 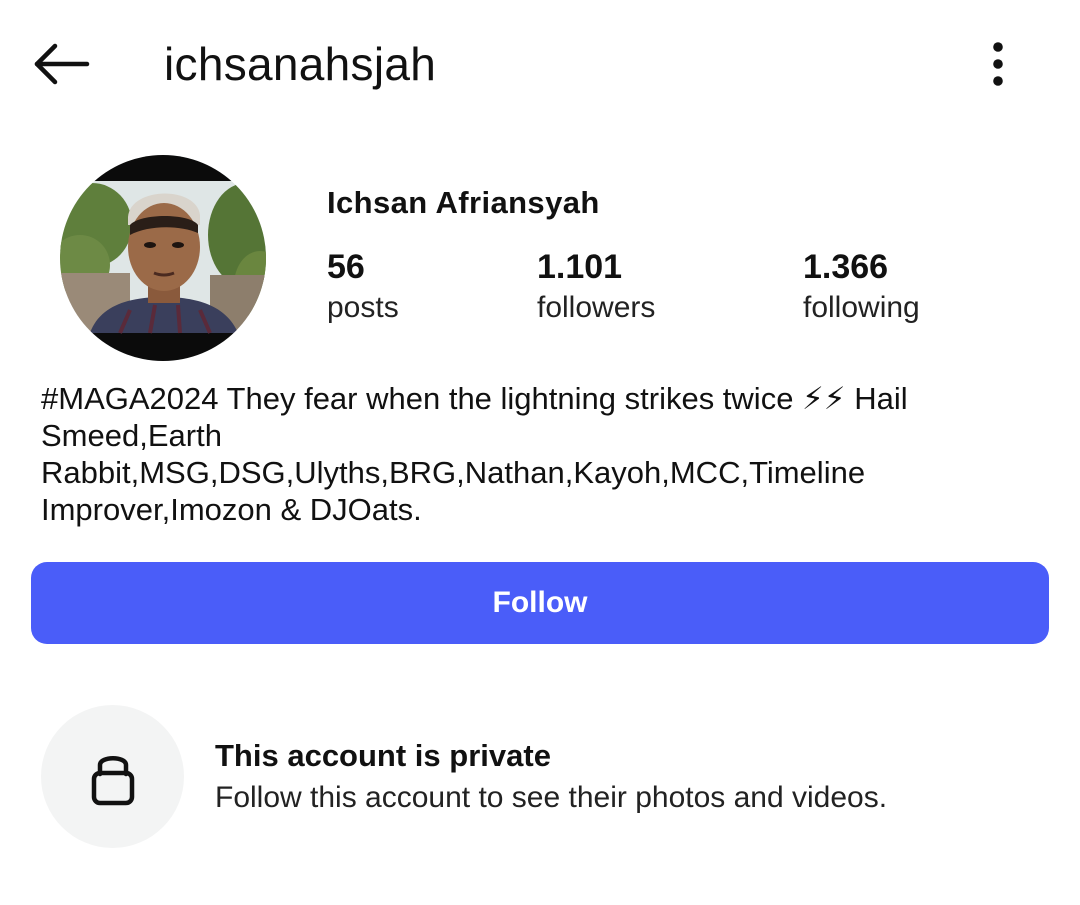 What do you see at coordinates (346, 267) in the screenshot?
I see `posts-value: 56` at bounding box center [346, 267].